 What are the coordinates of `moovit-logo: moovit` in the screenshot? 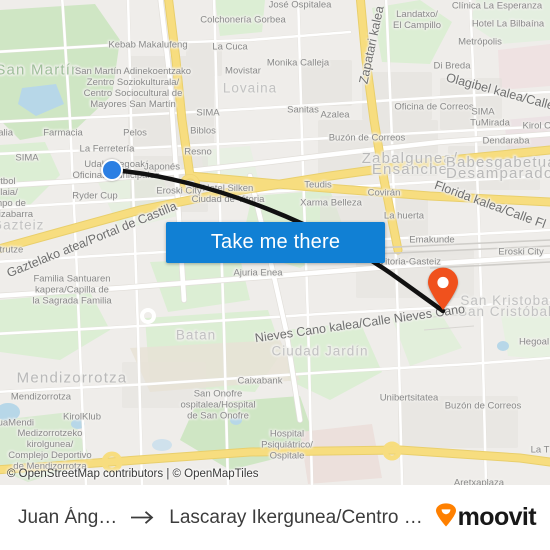 It's located at (486, 517).